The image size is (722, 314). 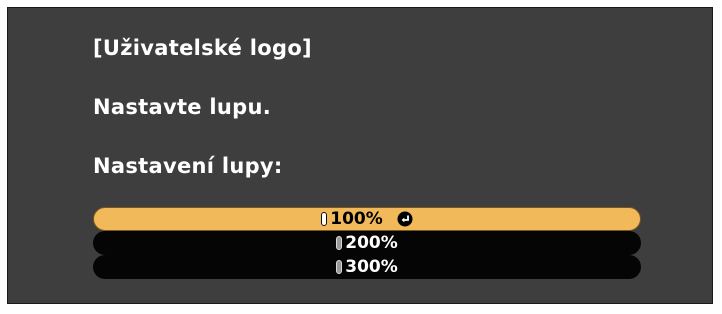 I want to click on instruction-text: Nastavte lupu., so click(x=182, y=107).